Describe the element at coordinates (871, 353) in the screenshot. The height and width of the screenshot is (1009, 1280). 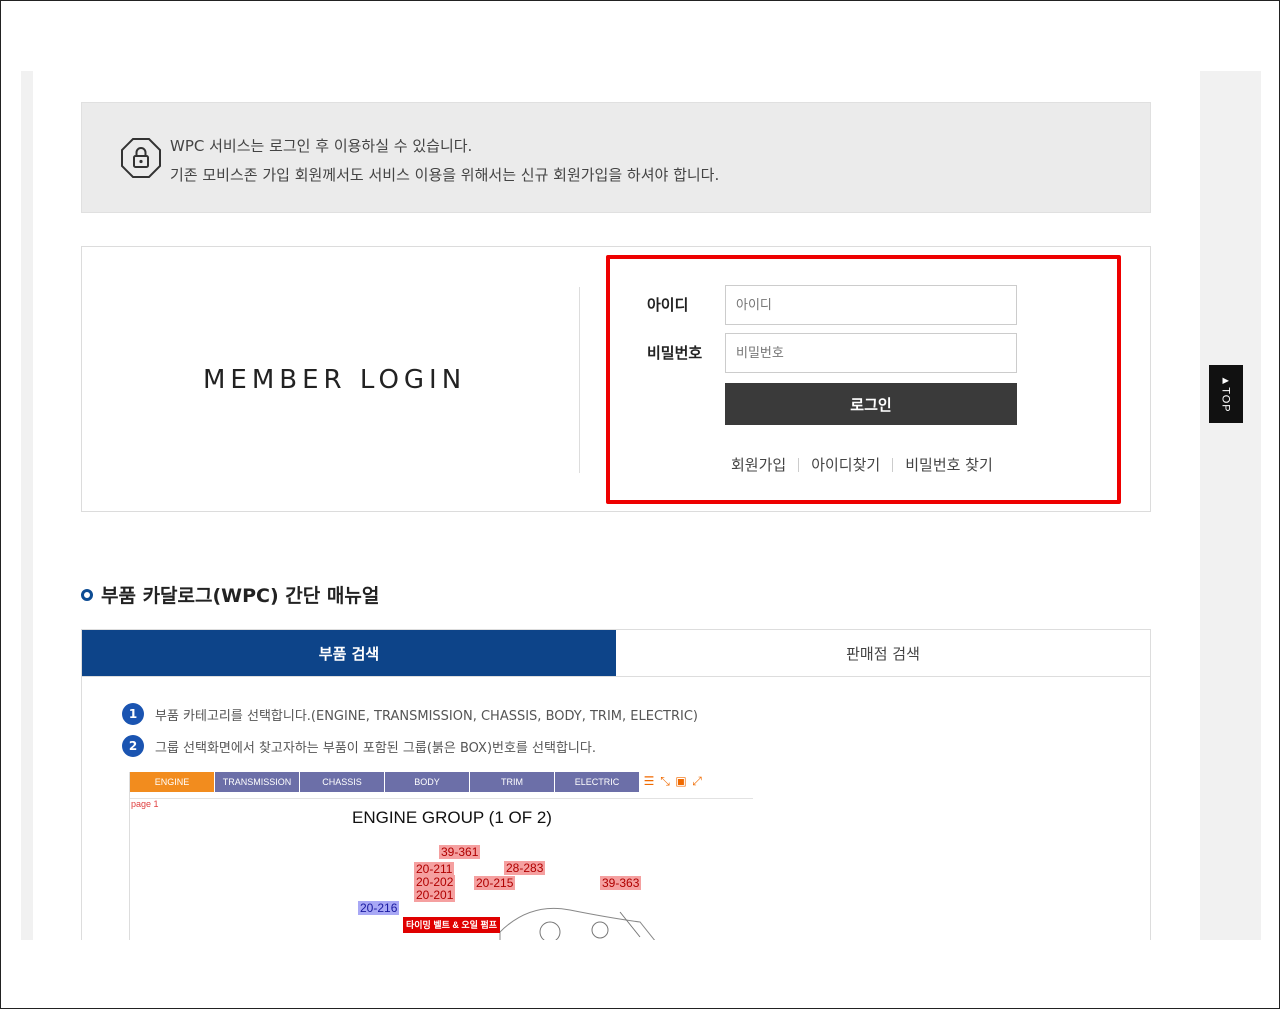
I see `password-input` at that location.